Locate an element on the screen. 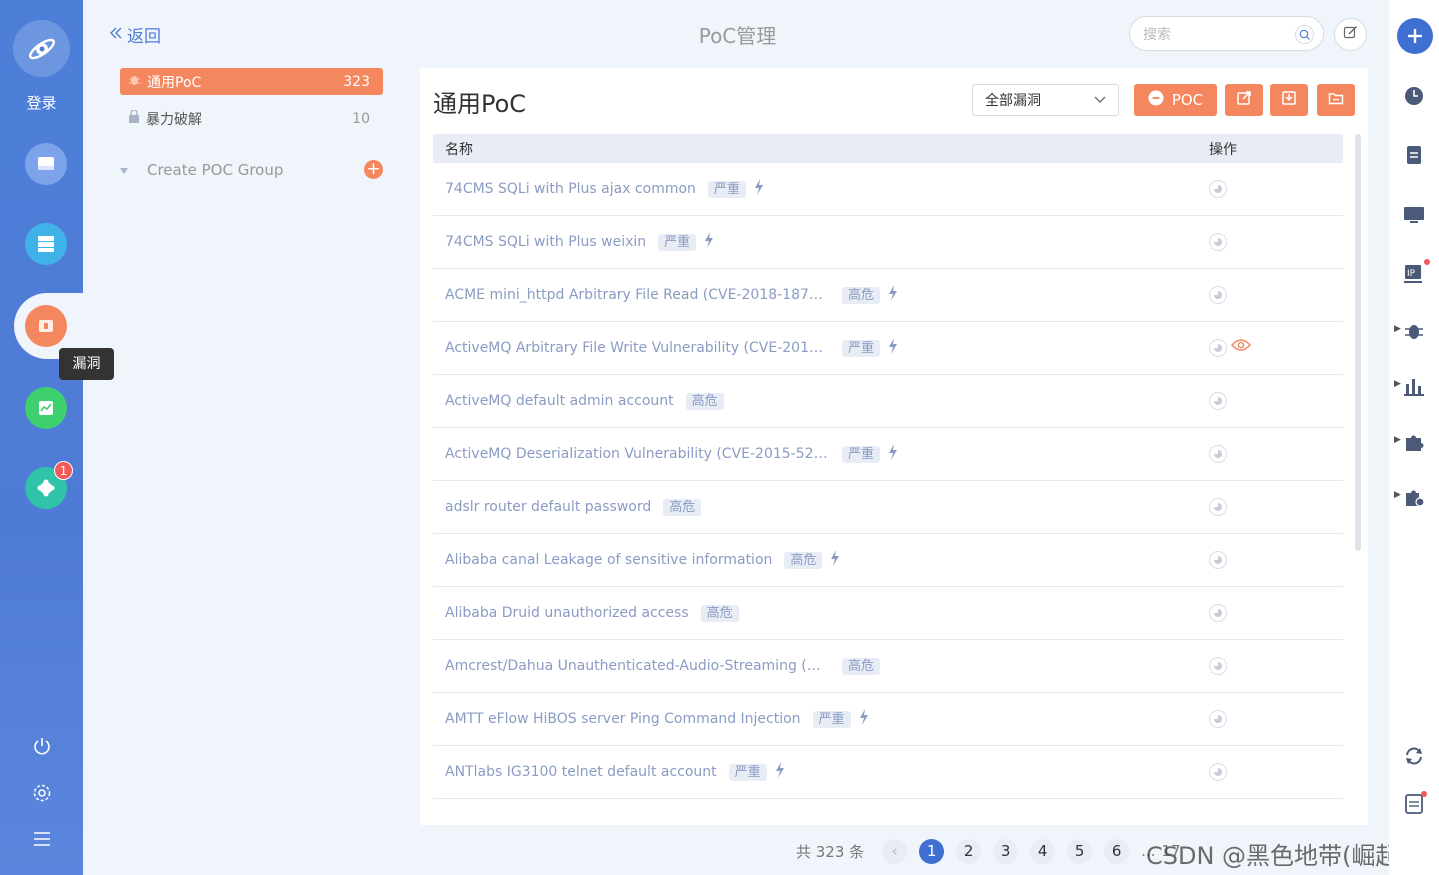  page-2: 2 is located at coordinates (969, 851).